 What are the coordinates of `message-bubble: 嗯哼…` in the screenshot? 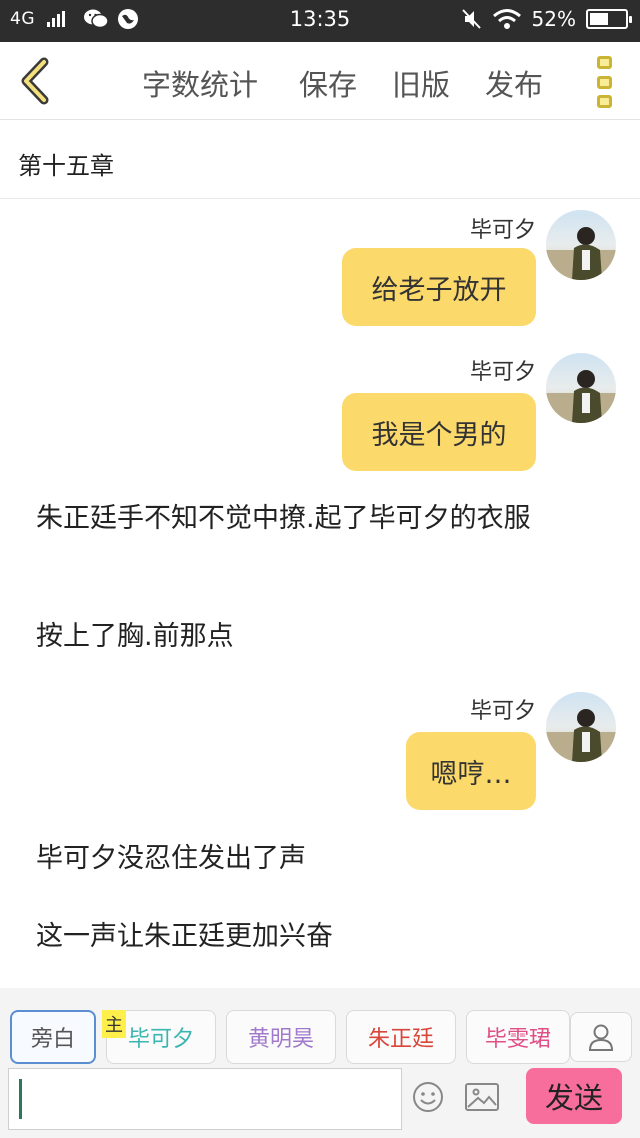 It's located at (471, 771).